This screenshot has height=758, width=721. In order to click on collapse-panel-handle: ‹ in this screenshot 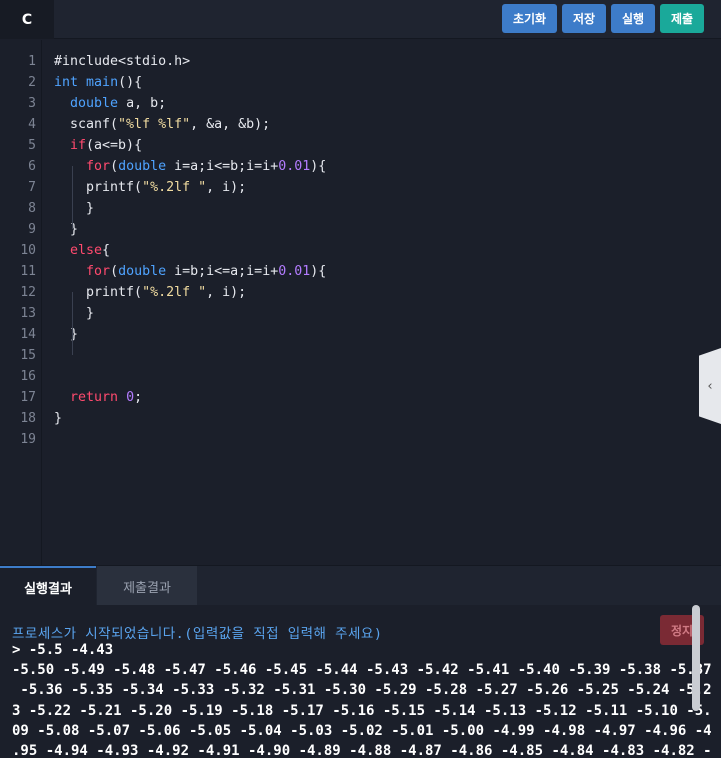, I will do `click(710, 386)`.